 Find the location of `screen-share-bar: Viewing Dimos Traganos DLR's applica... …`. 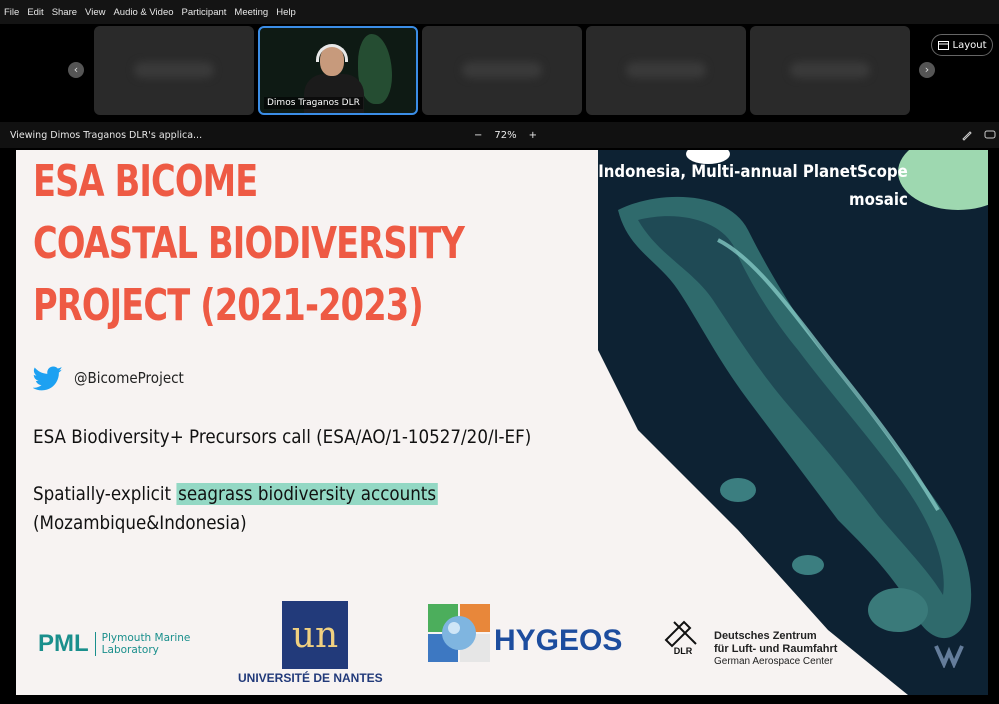

screen-share-bar: Viewing Dimos Traganos DLR's applica... … is located at coordinates (499, 135).